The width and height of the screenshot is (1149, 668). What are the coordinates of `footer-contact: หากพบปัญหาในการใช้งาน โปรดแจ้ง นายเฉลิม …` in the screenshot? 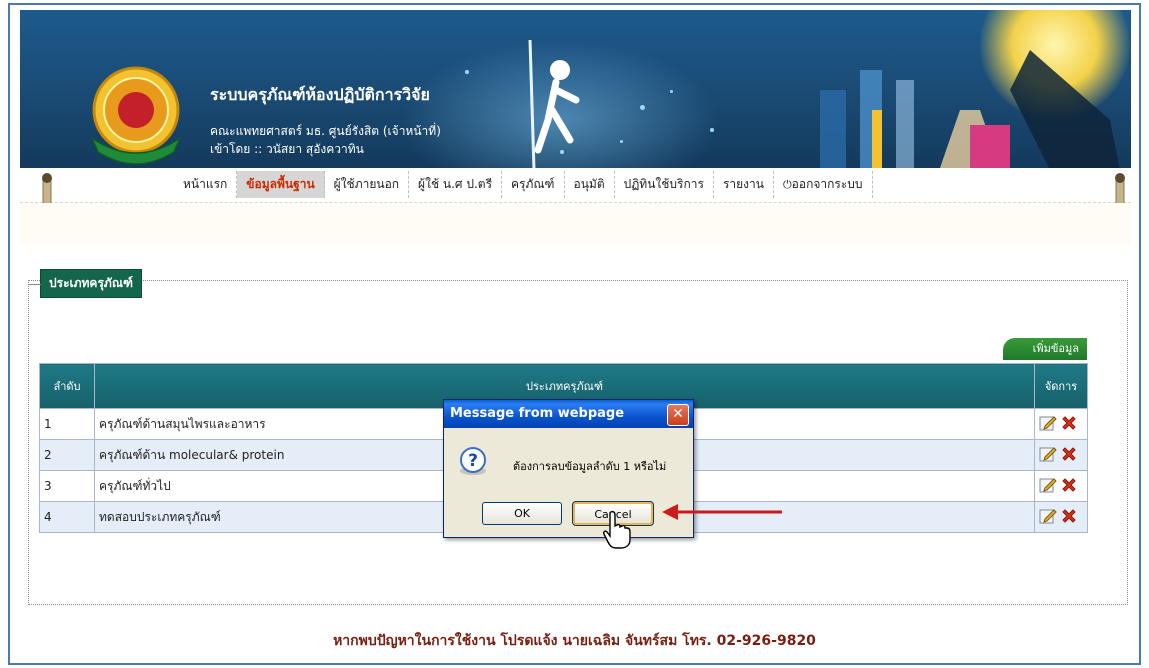 It's located at (574, 641).